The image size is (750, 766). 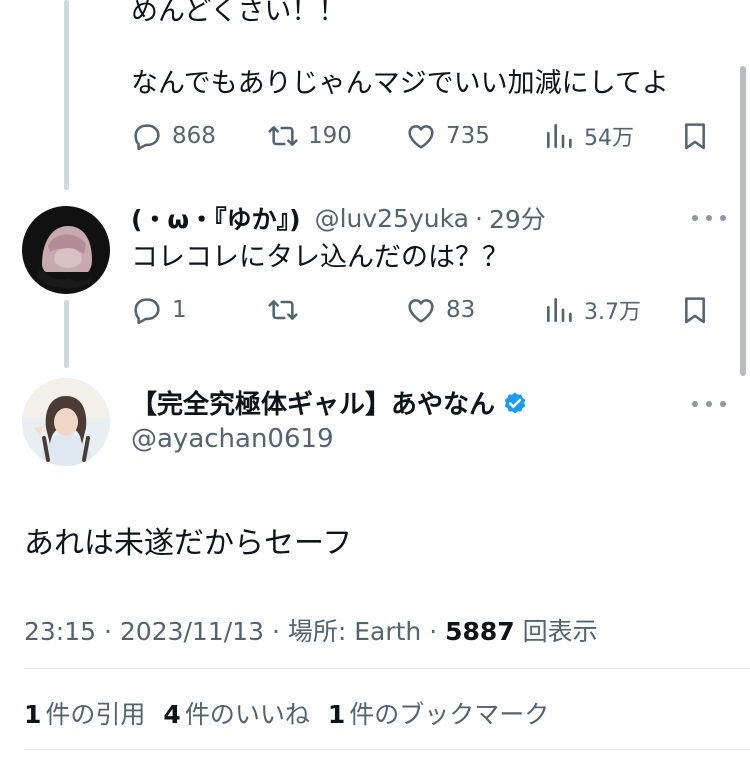 I want to click on tweet-text: めんどくさい！！, so click(x=238, y=13).